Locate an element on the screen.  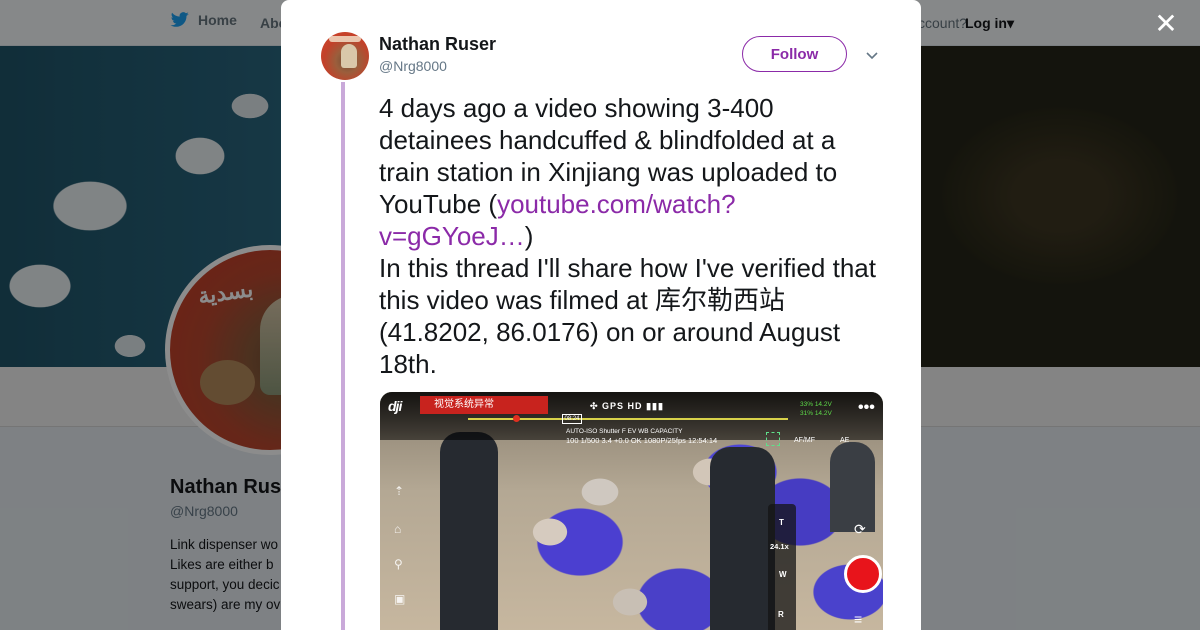
zoom-tele-label: T is located at coordinates (781, 522).